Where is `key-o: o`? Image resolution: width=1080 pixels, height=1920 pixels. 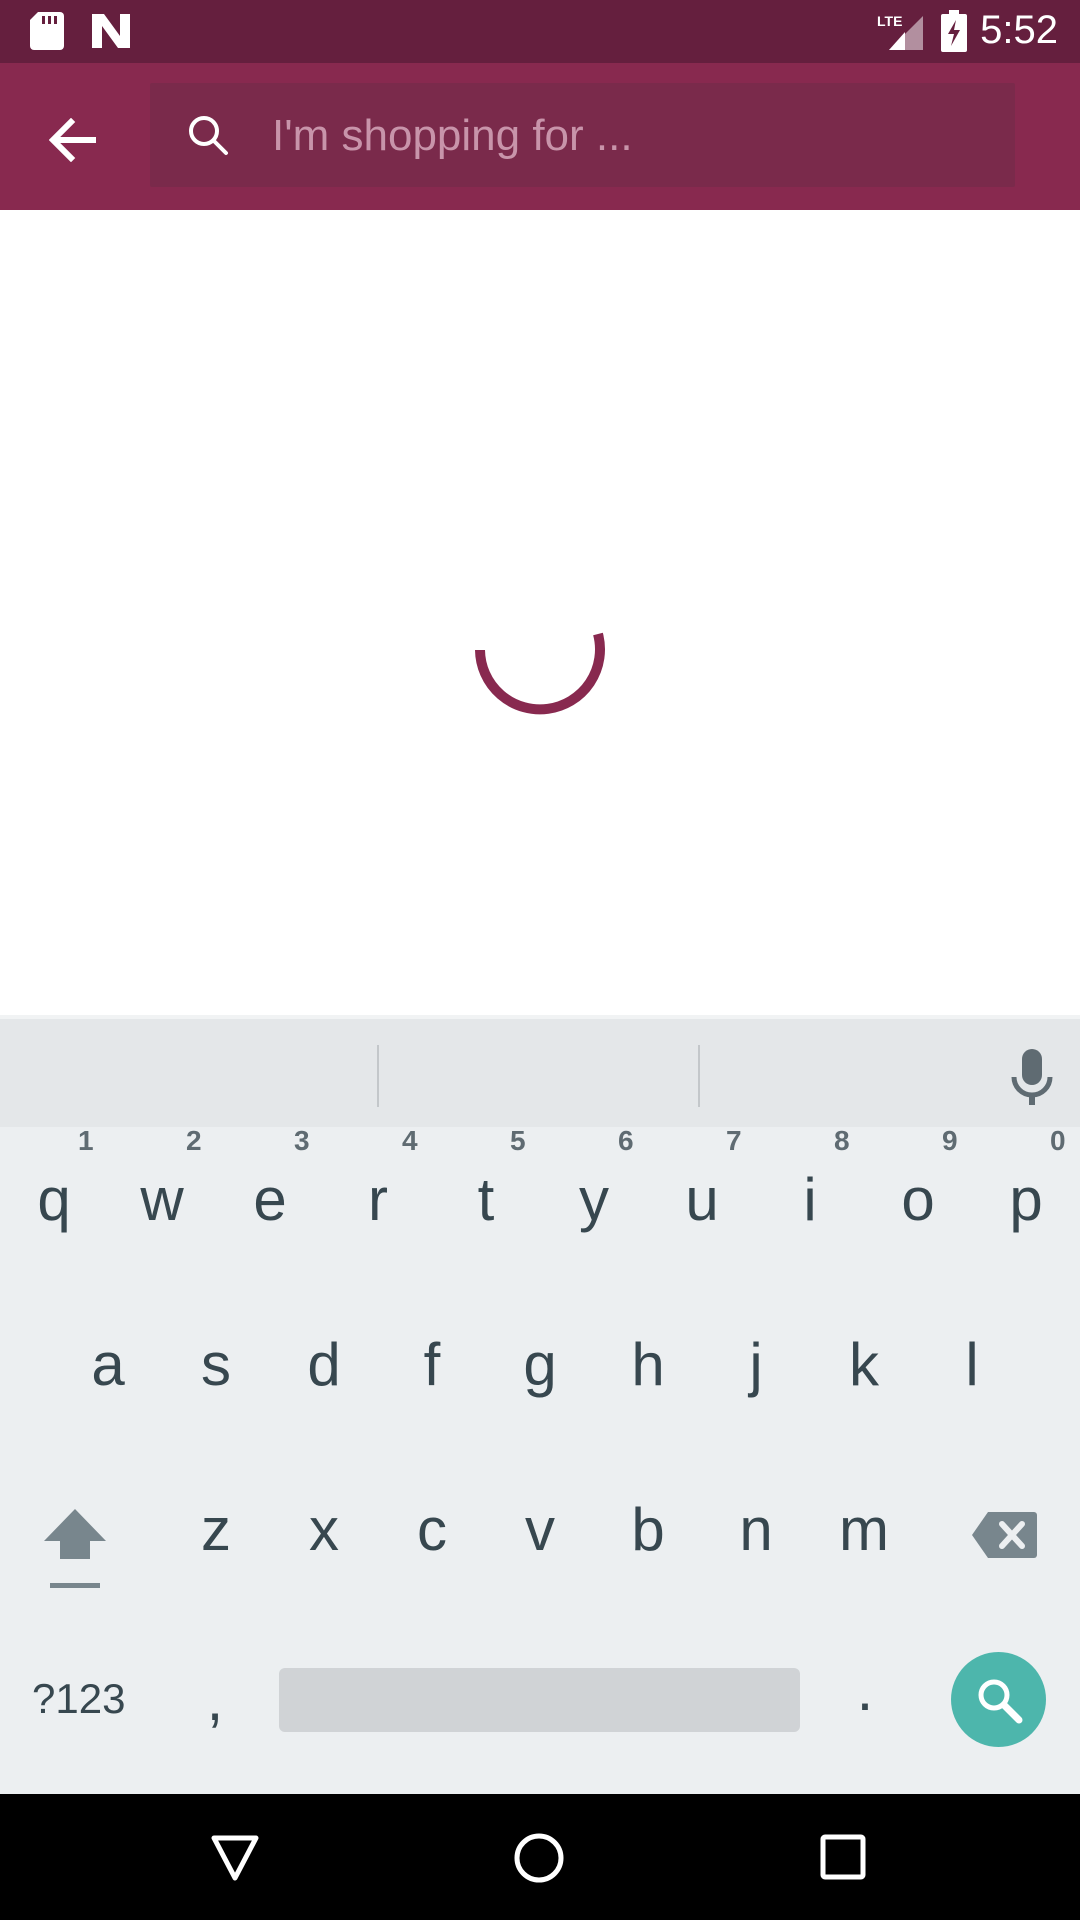
key-o: o is located at coordinates (918, 1199).